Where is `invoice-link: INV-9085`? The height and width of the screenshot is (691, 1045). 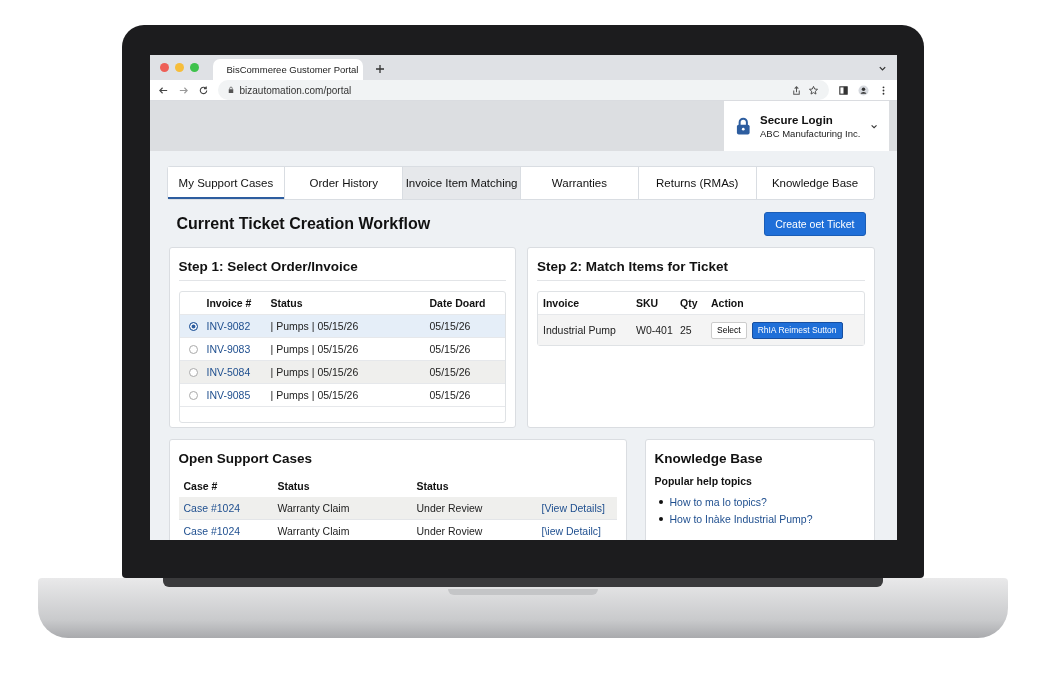
invoice-link: INV-9085 is located at coordinates (238, 395).